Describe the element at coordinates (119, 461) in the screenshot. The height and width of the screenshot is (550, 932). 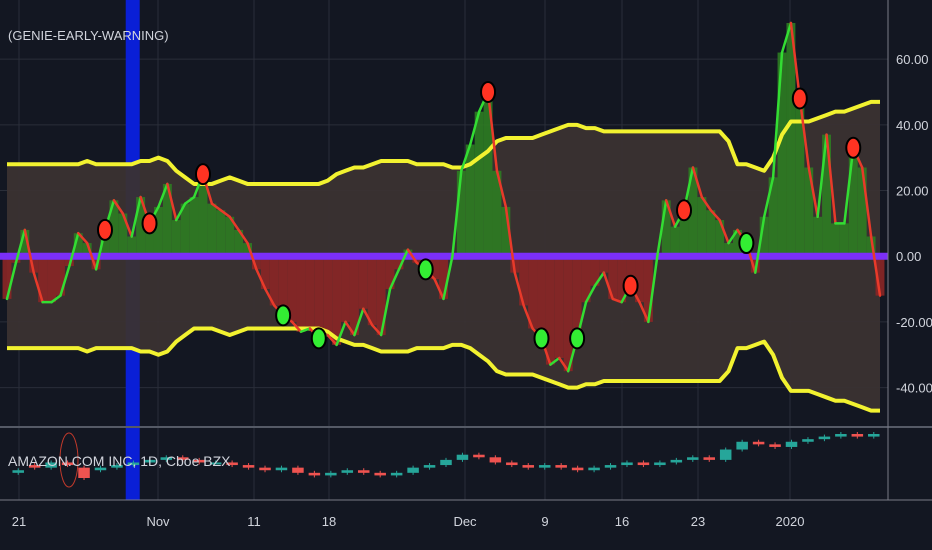
I see `symbol-title: AMAZON.COM INC, 1D, Cboe BZX` at that location.